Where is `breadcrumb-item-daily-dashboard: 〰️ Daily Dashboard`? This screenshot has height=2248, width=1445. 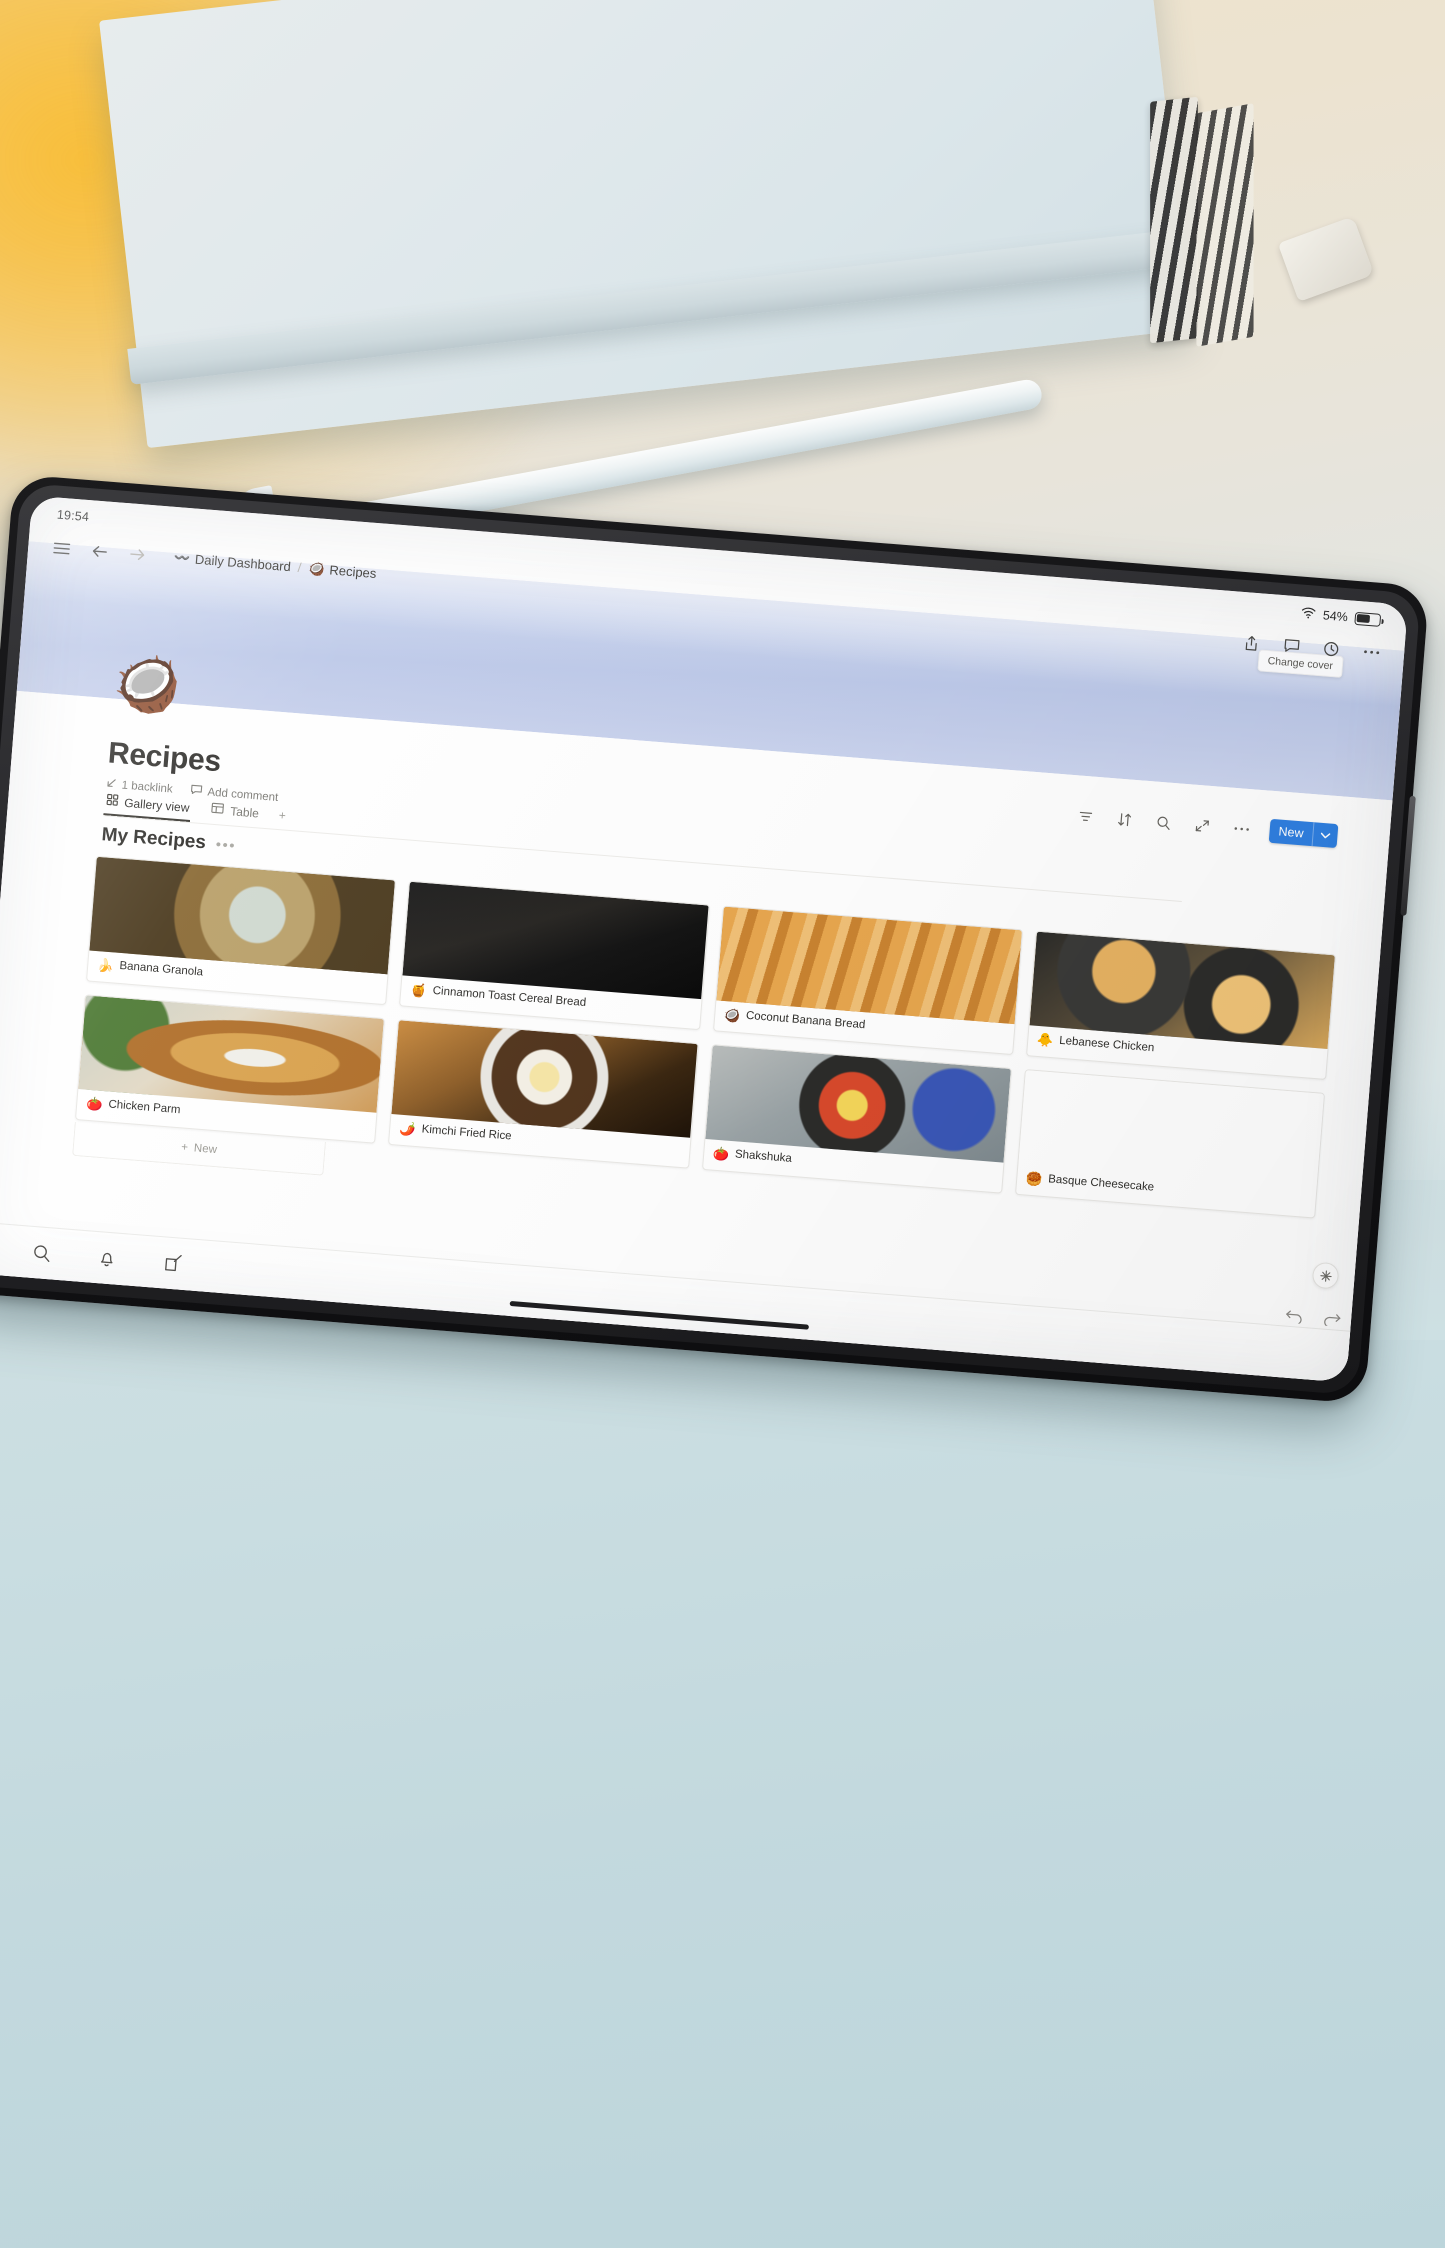 breadcrumb-item-daily-dashboard: 〰️ Daily Dashboard is located at coordinates (232, 561).